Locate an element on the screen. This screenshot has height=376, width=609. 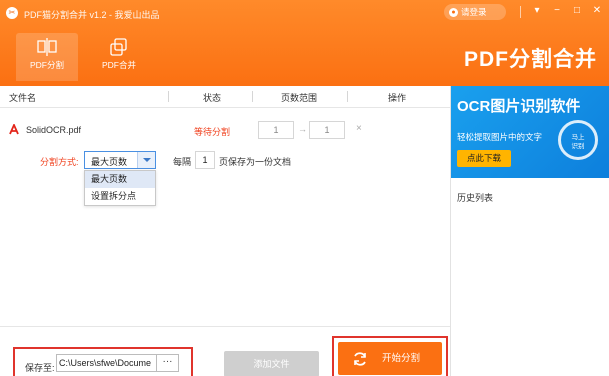
ad-badge-text: 马上 识别 is located at coordinates (578, 142).